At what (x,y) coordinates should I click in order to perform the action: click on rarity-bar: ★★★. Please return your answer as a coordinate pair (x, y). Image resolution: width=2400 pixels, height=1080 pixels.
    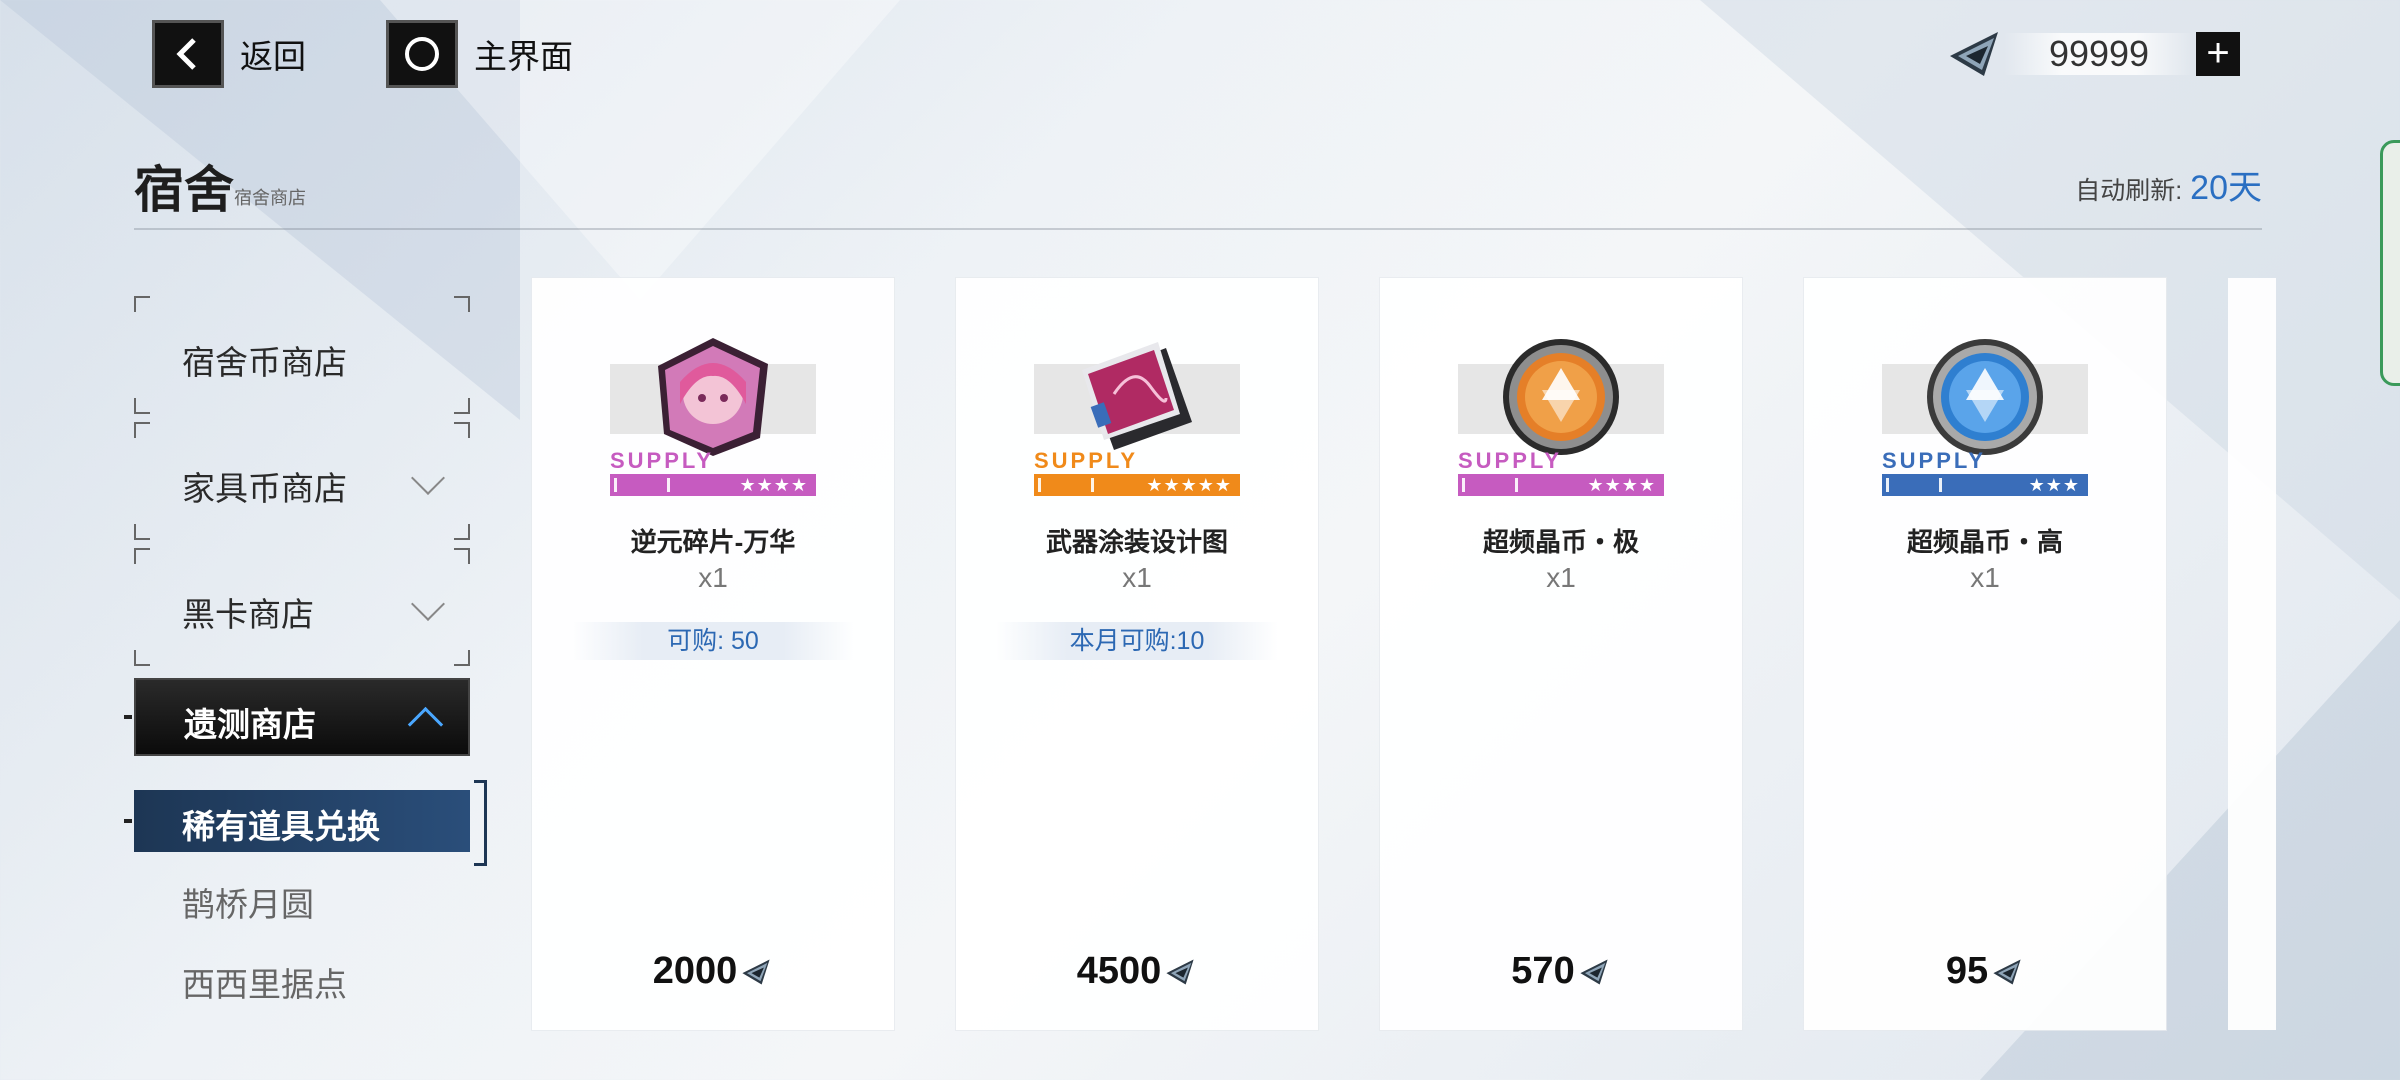
    Looking at the image, I should click on (1985, 485).